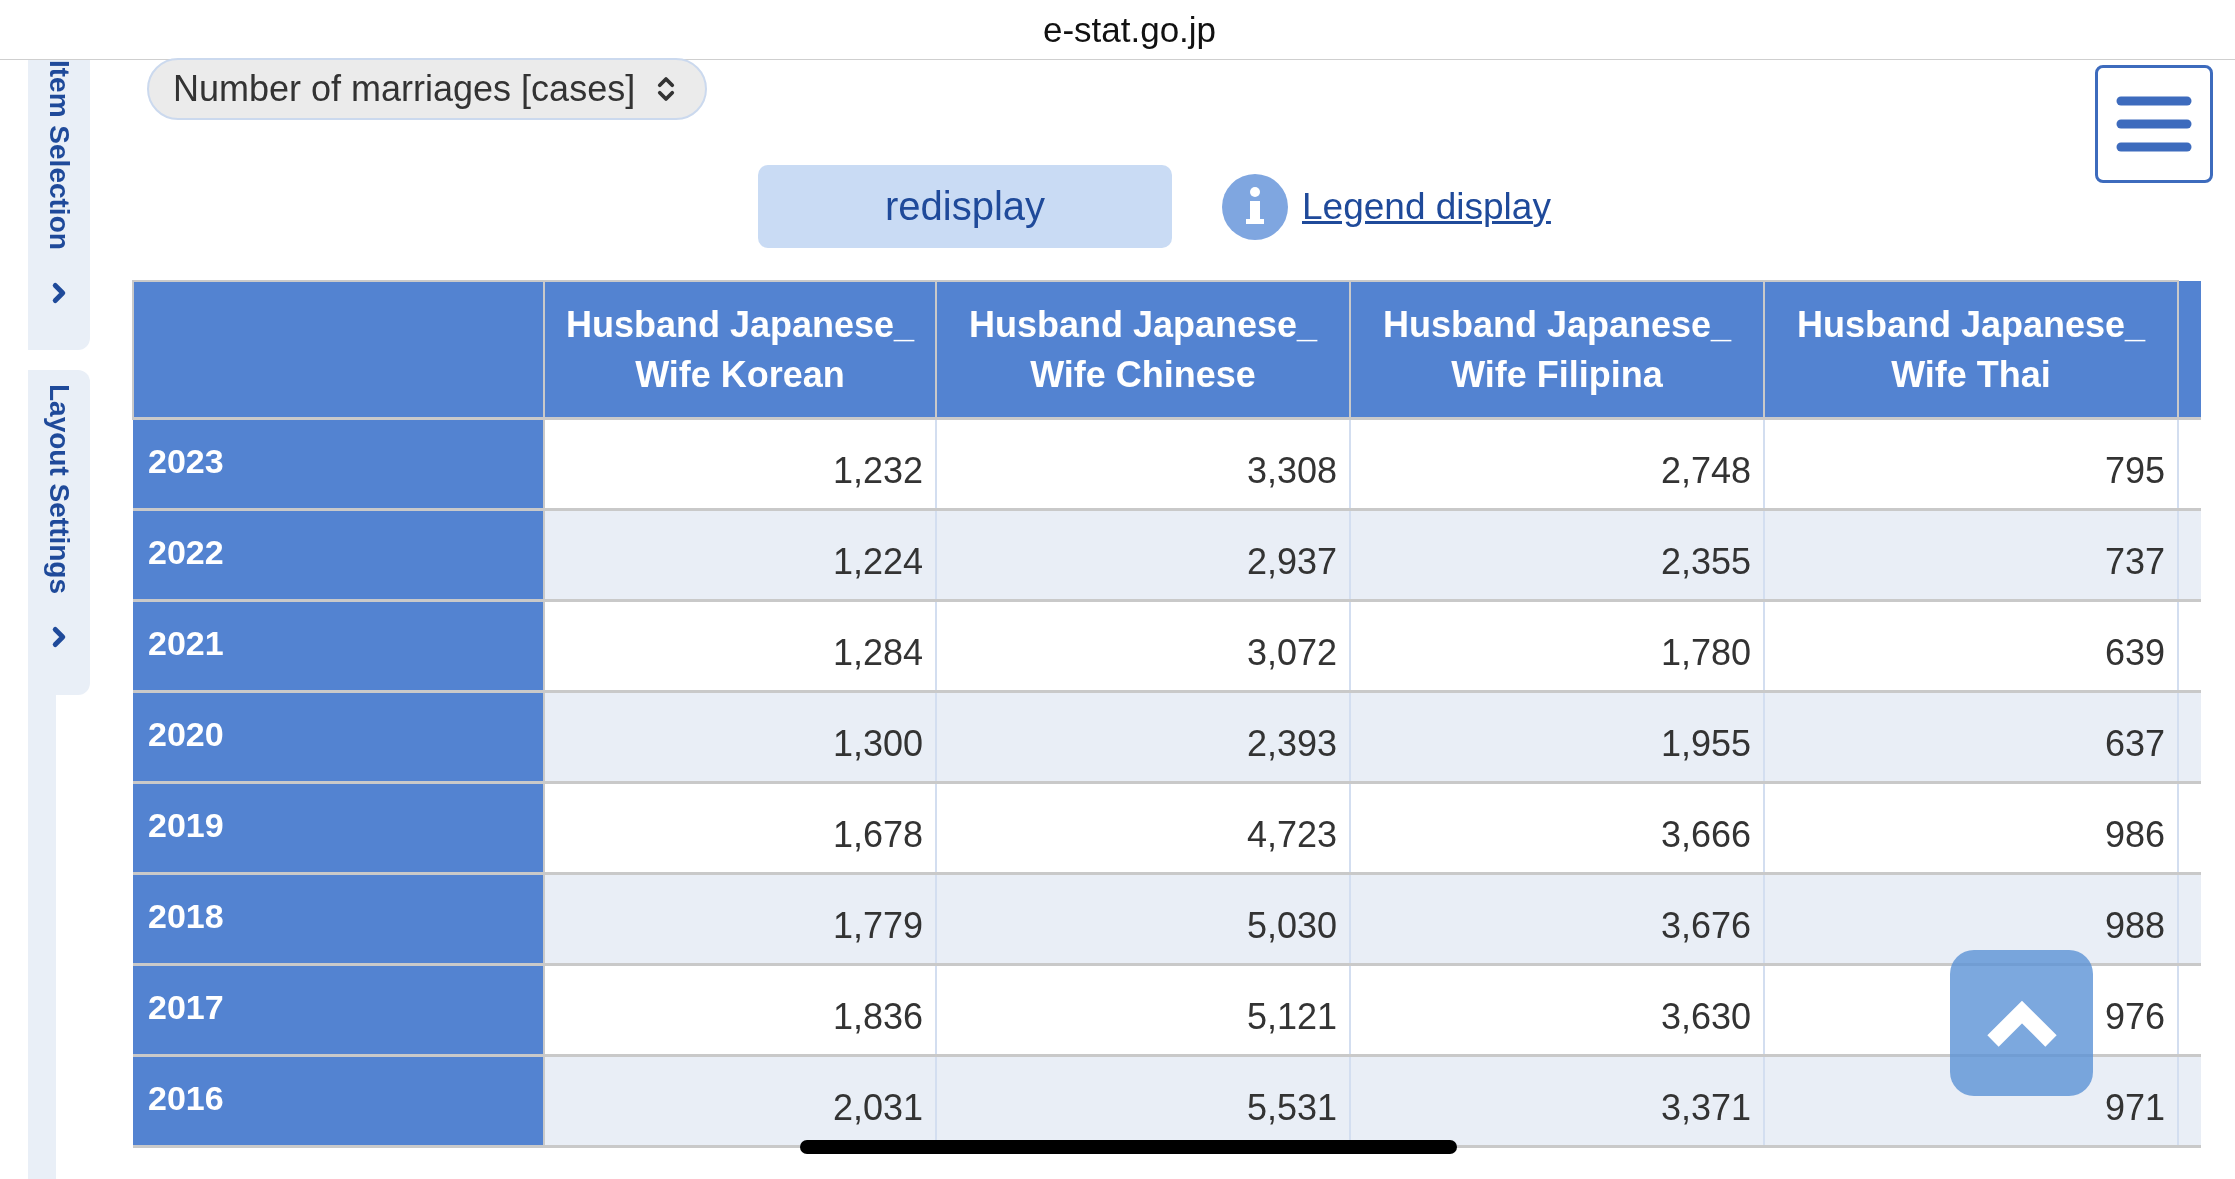 Image resolution: width=2235 pixels, height=1179 pixels. I want to click on table-cell: 3,676, so click(1557, 919).